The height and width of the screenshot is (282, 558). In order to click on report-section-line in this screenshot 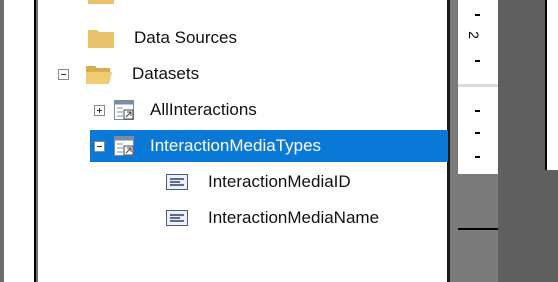, I will do `click(478, 229)`.